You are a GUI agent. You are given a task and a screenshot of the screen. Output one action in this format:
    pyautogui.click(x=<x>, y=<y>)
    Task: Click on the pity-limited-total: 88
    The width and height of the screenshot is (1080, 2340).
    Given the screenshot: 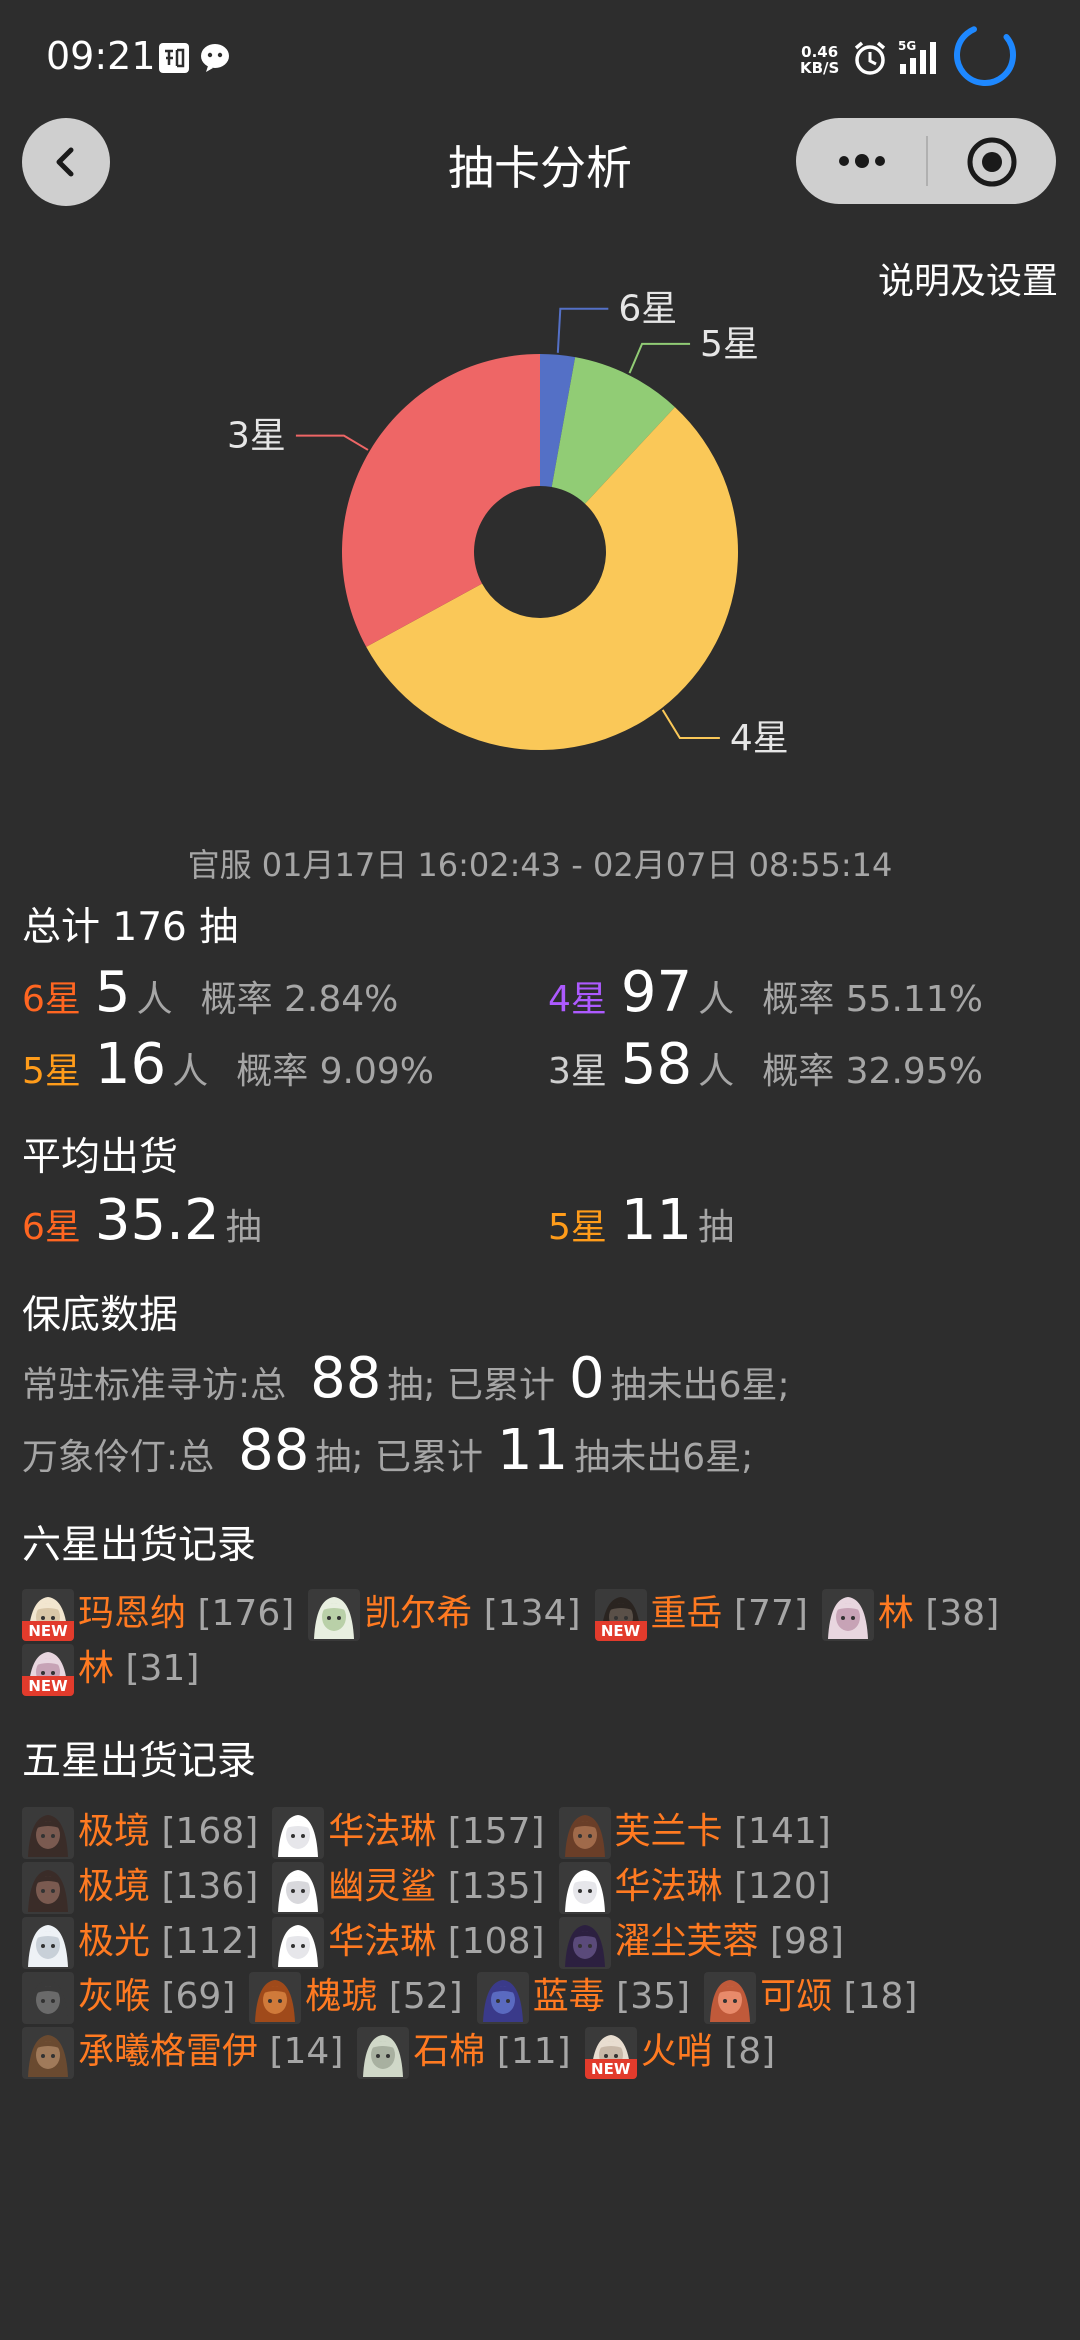 What is the action you would take?
    pyautogui.click(x=274, y=1450)
    